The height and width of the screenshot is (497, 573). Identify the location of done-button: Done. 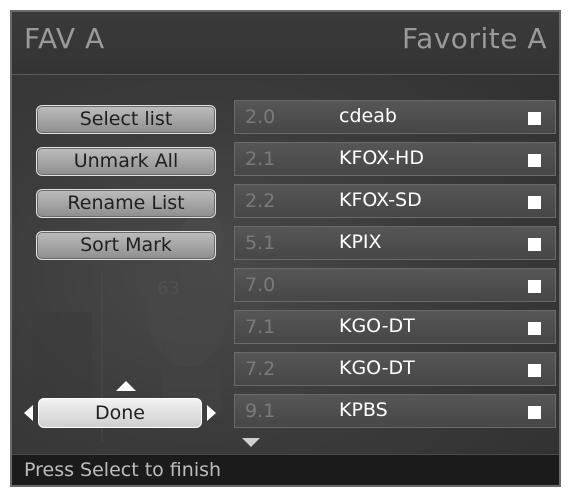
(120, 413).